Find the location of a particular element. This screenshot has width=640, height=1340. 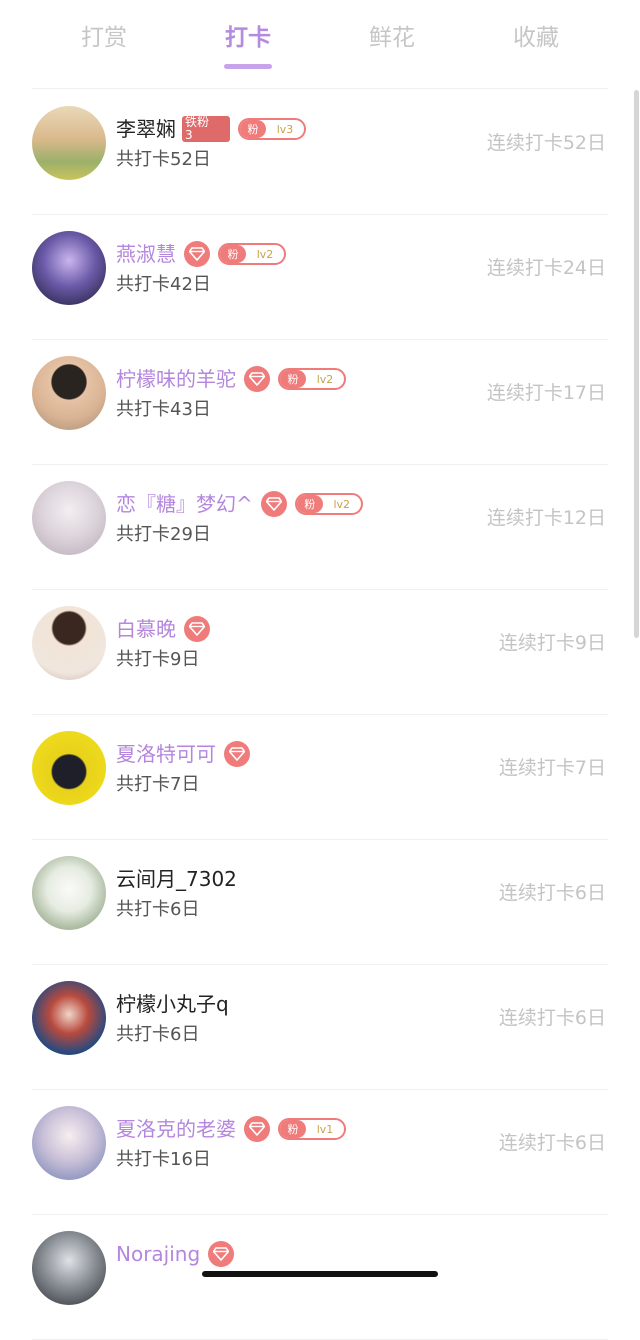

tab-reward: 打赏 is located at coordinates (104, 38).